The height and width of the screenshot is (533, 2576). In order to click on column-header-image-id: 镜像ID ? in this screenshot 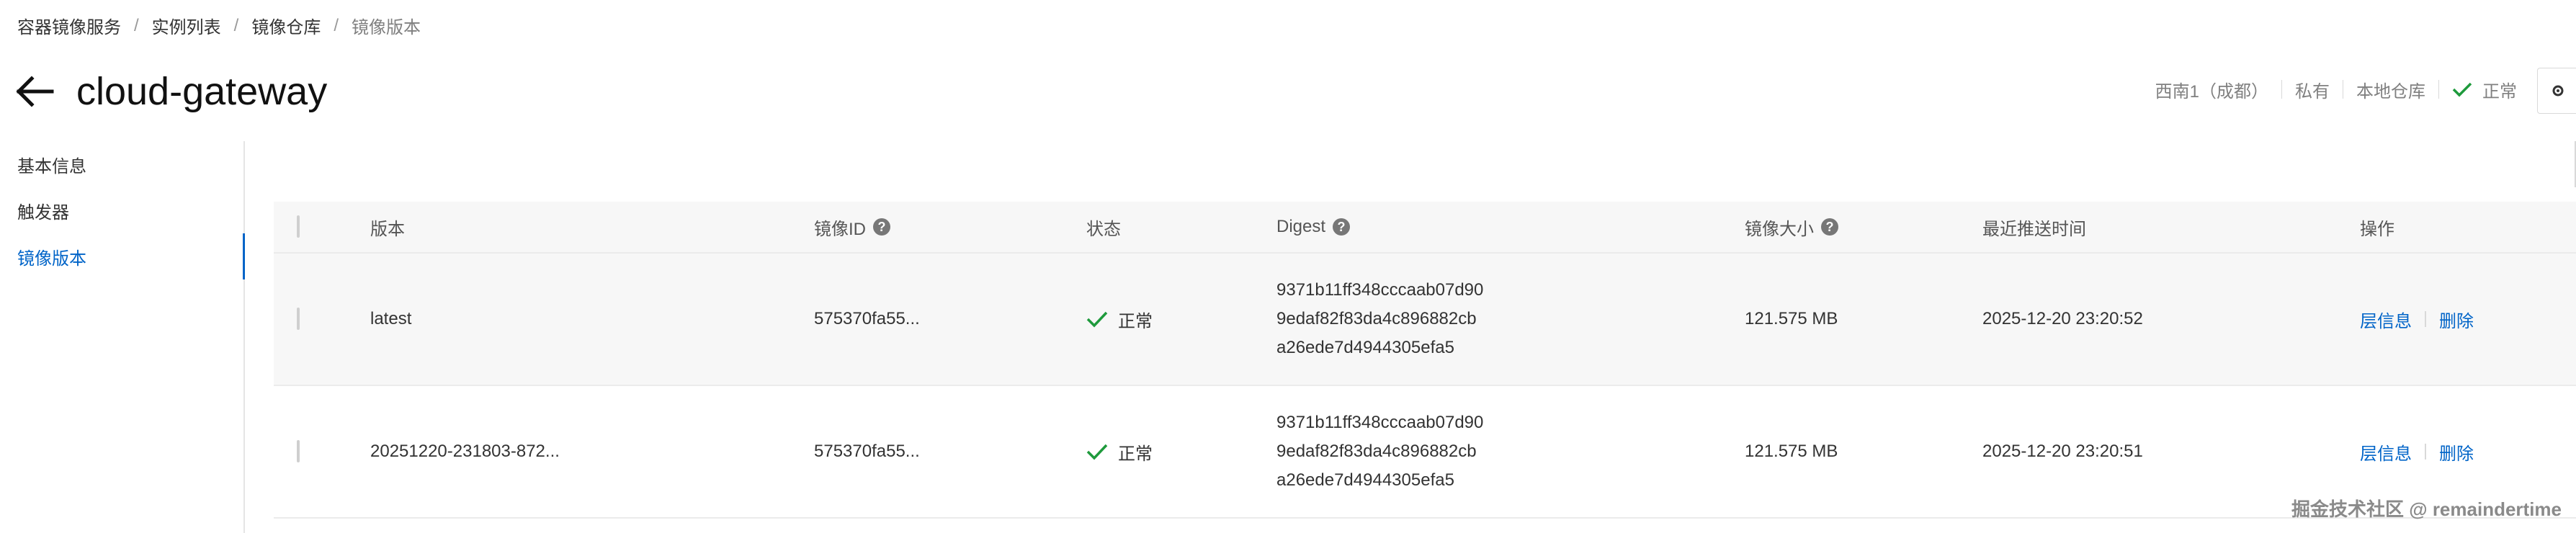, I will do `click(852, 227)`.